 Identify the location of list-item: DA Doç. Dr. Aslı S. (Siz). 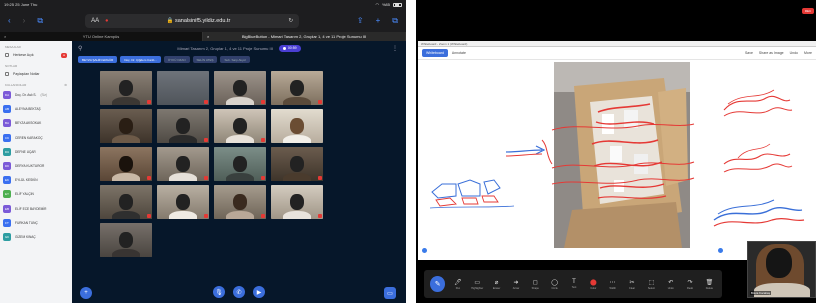
(36, 95).